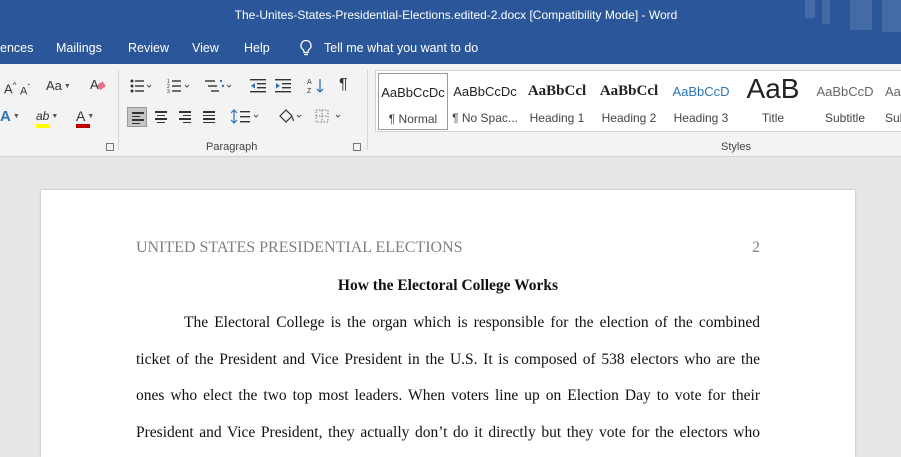  Describe the element at coordinates (773, 118) in the screenshot. I see `style-name: Title` at that location.